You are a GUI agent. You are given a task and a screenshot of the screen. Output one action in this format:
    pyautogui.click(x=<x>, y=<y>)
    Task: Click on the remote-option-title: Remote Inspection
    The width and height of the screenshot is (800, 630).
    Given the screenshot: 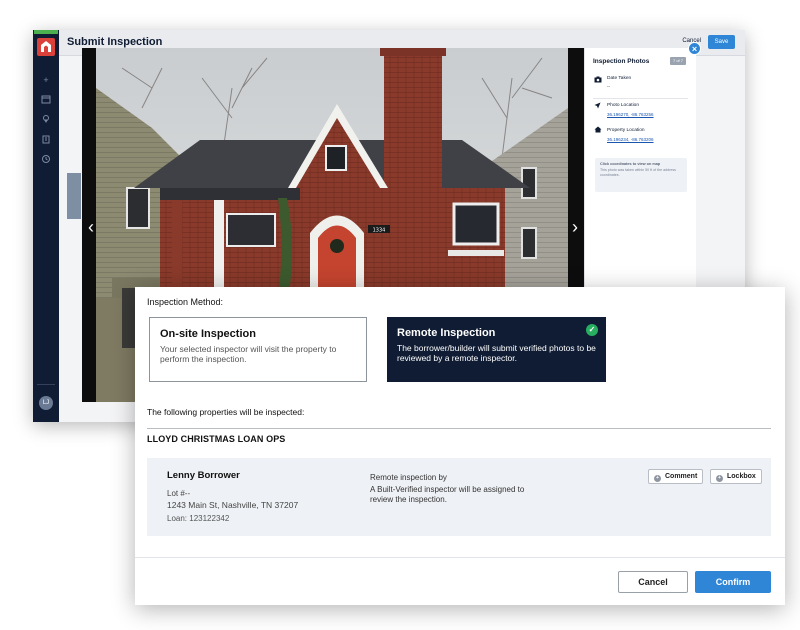 What is the action you would take?
    pyautogui.click(x=446, y=333)
    